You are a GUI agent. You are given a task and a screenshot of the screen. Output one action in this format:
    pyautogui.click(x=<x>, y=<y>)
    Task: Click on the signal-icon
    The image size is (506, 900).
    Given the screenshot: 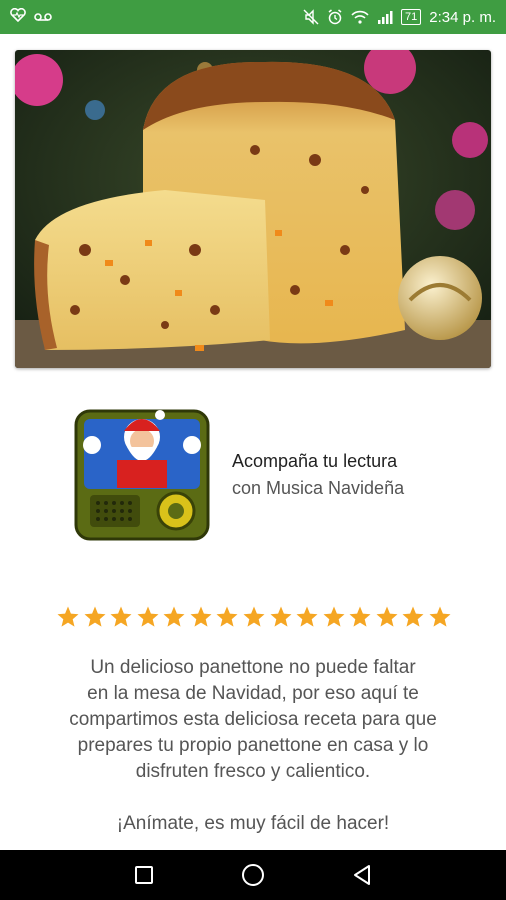 What is the action you would take?
    pyautogui.click(x=385, y=17)
    